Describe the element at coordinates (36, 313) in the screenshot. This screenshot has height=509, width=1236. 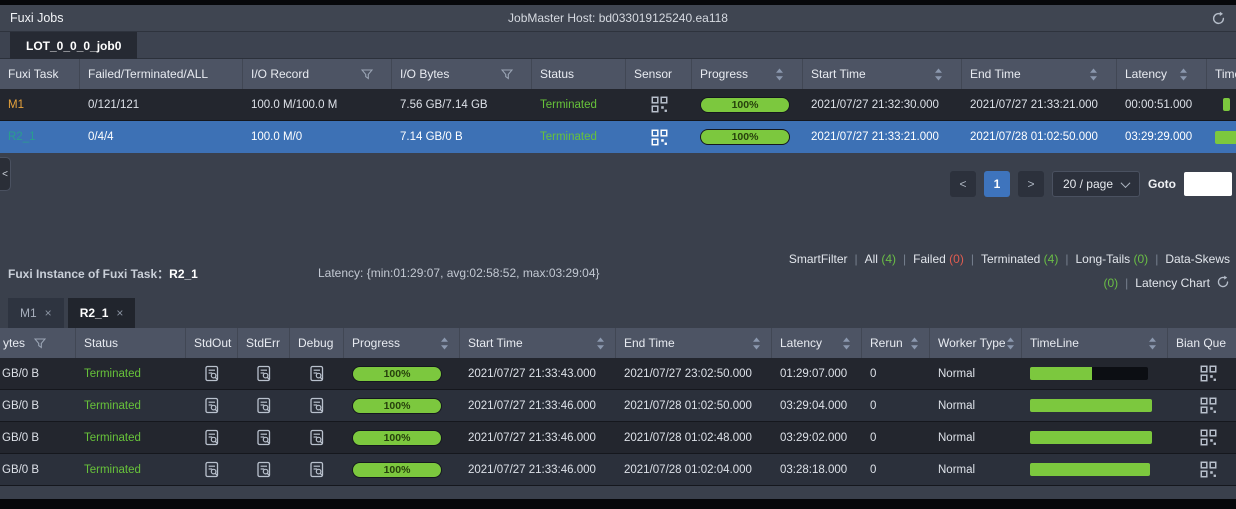
I see `tab-m1: M1 ×` at that location.